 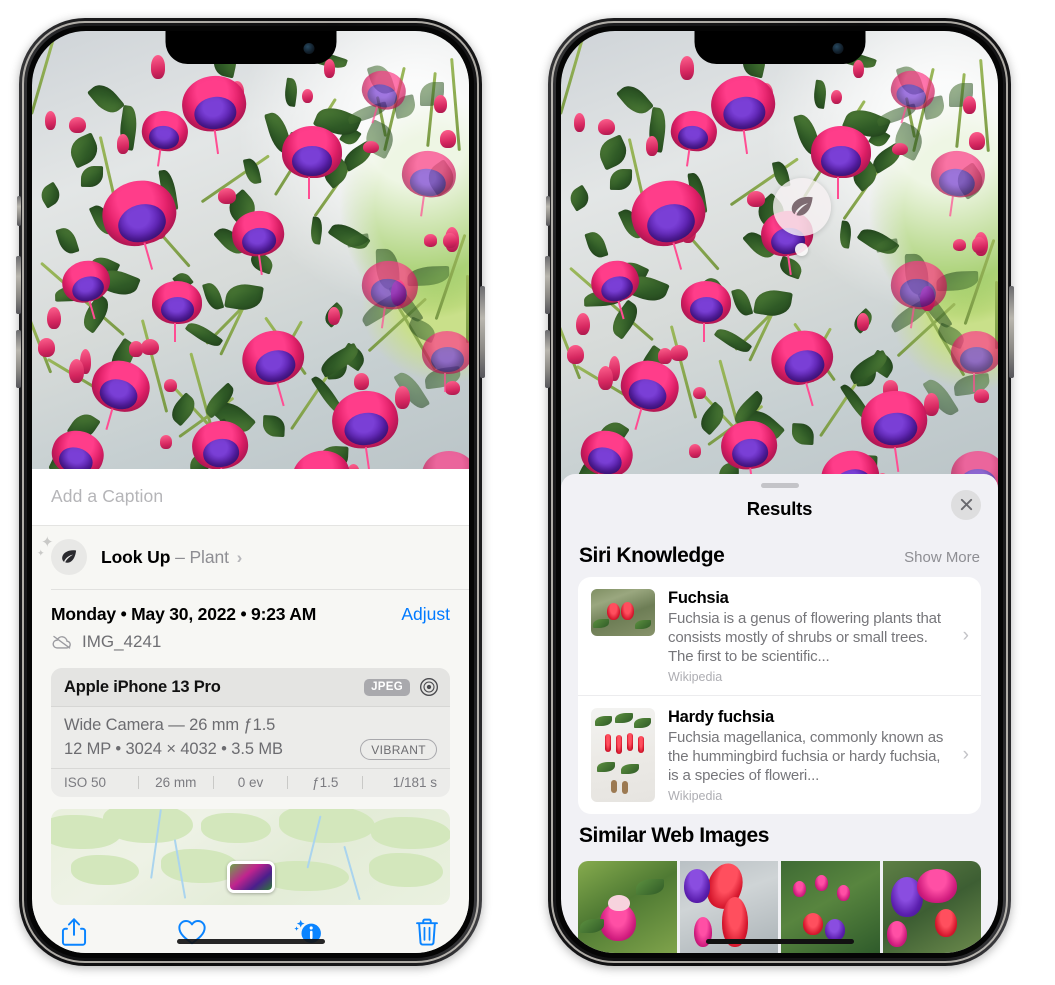 What do you see at coordinates (429, 687) in the screenshot?
I see `aperture-icon` at bounding box center [429, 687].